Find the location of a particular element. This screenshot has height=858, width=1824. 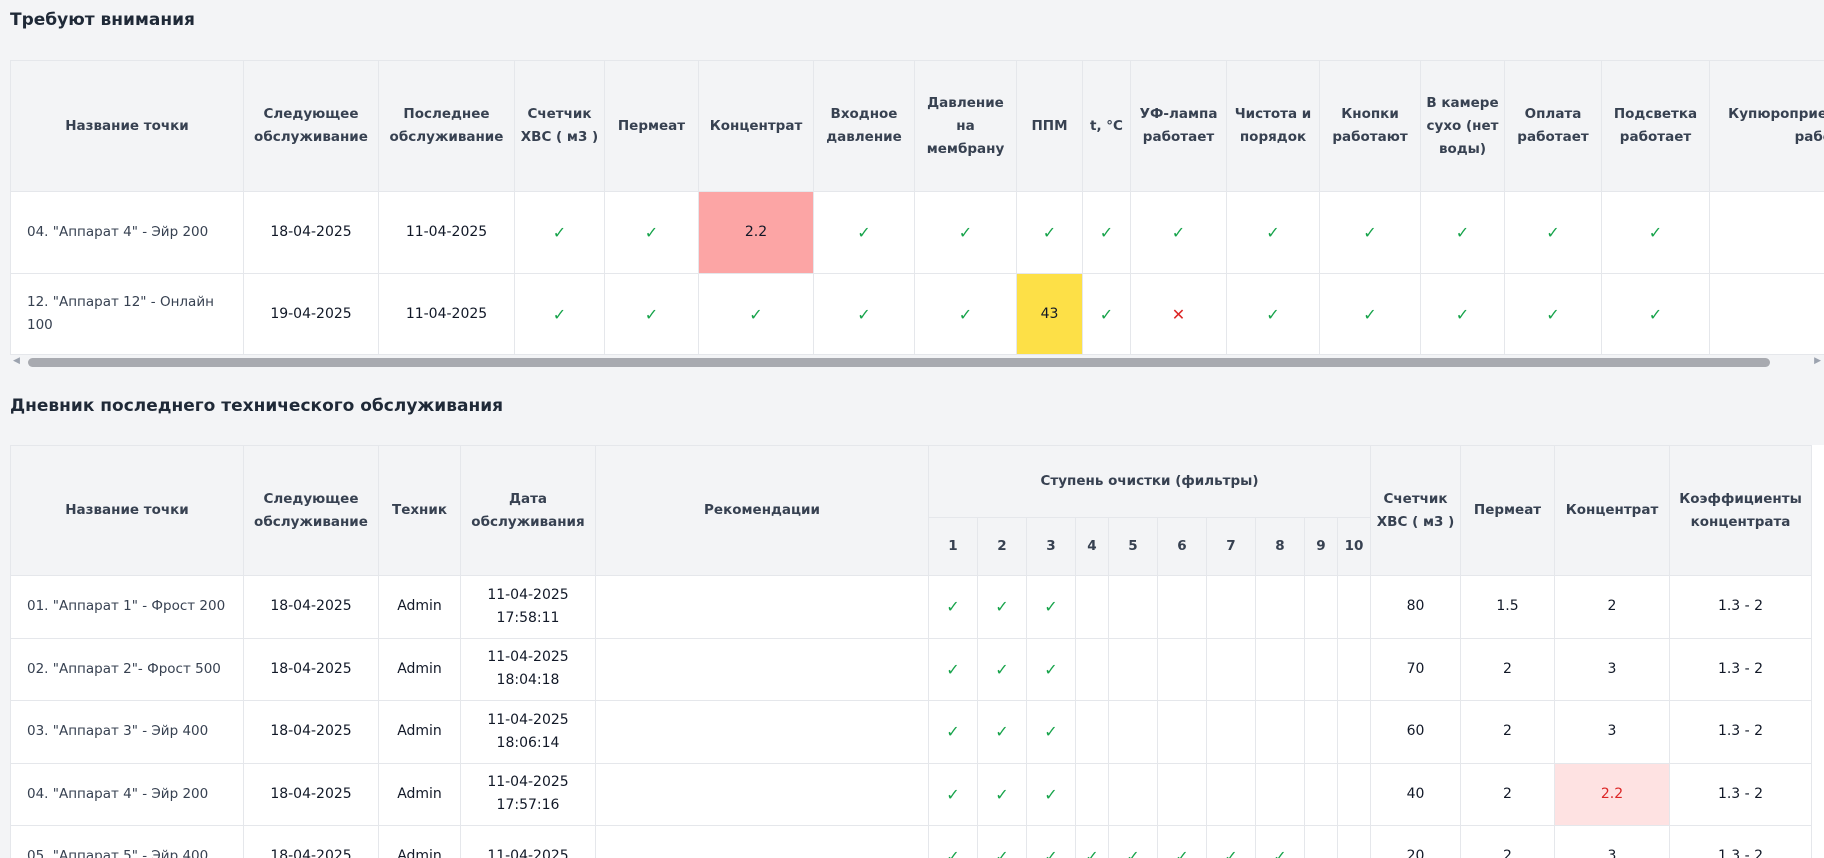

point-name: 02. "Аппарат 2"- Фрост 500 is located at coordinates (127, 669).